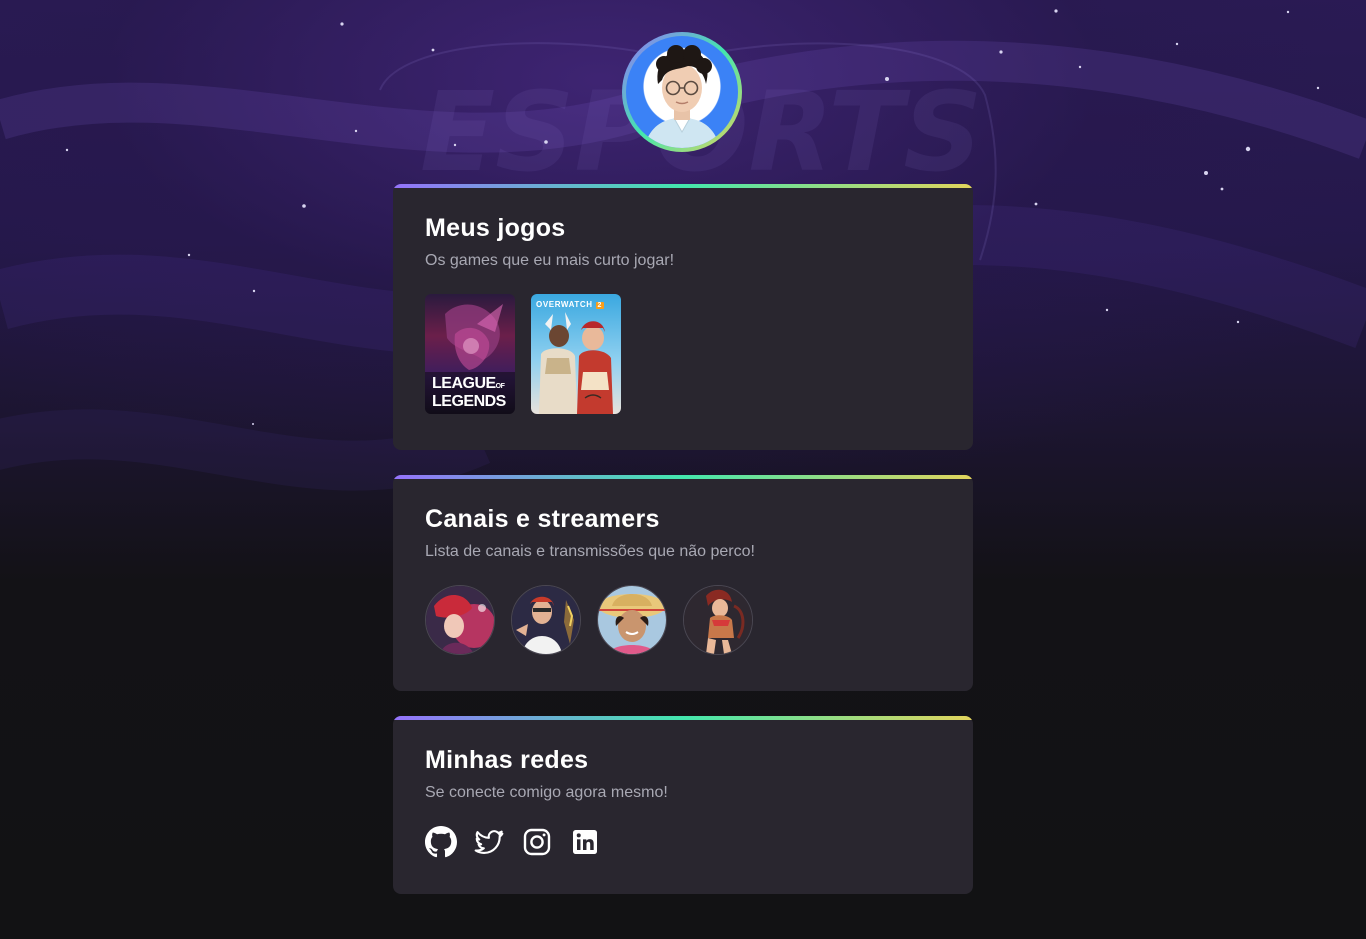 The width and height of the screenshot is (1366, 939). I want to click on linkedin-icon, so click(585, 842).